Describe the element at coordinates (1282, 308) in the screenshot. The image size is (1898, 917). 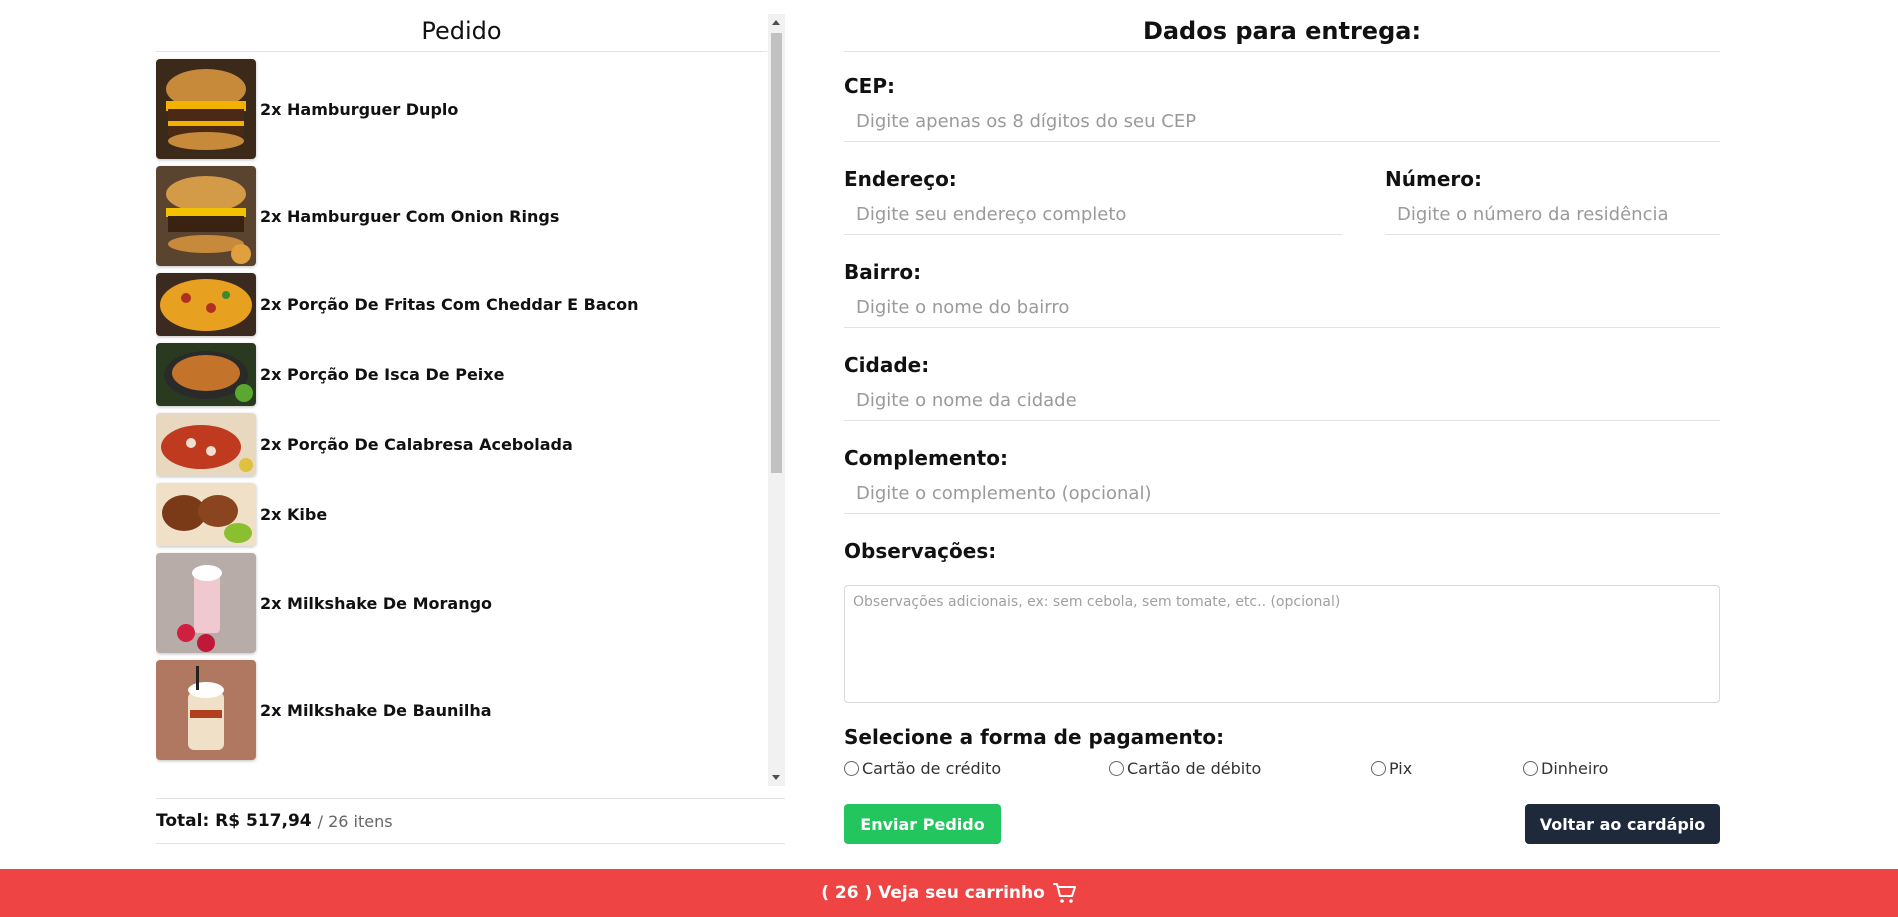
I see `bairro-input` at that location.